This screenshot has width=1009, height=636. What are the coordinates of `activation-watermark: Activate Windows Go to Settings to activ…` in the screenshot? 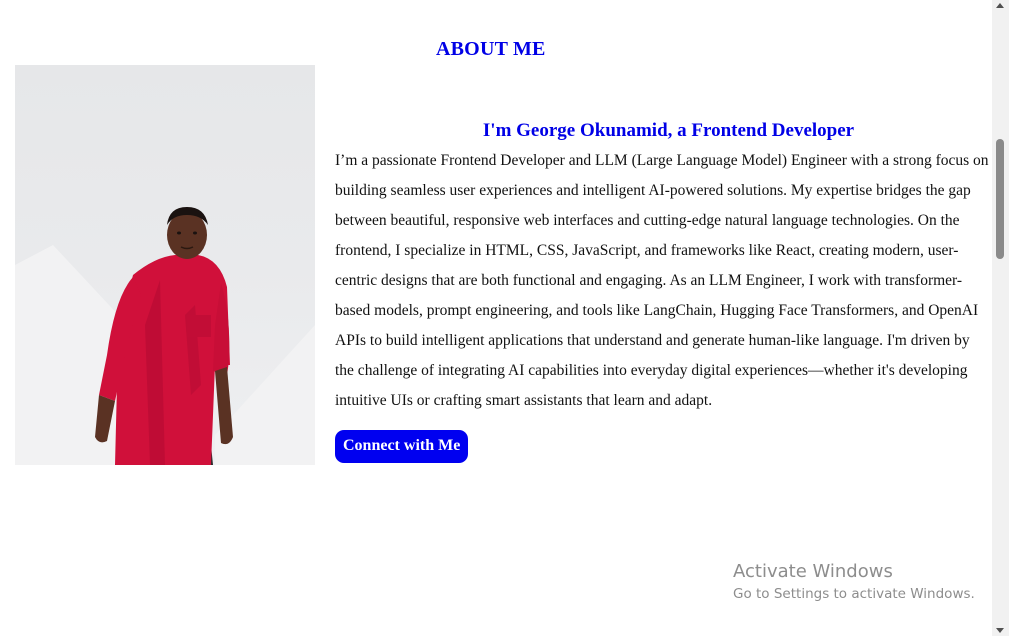 It's located at (854, 582).